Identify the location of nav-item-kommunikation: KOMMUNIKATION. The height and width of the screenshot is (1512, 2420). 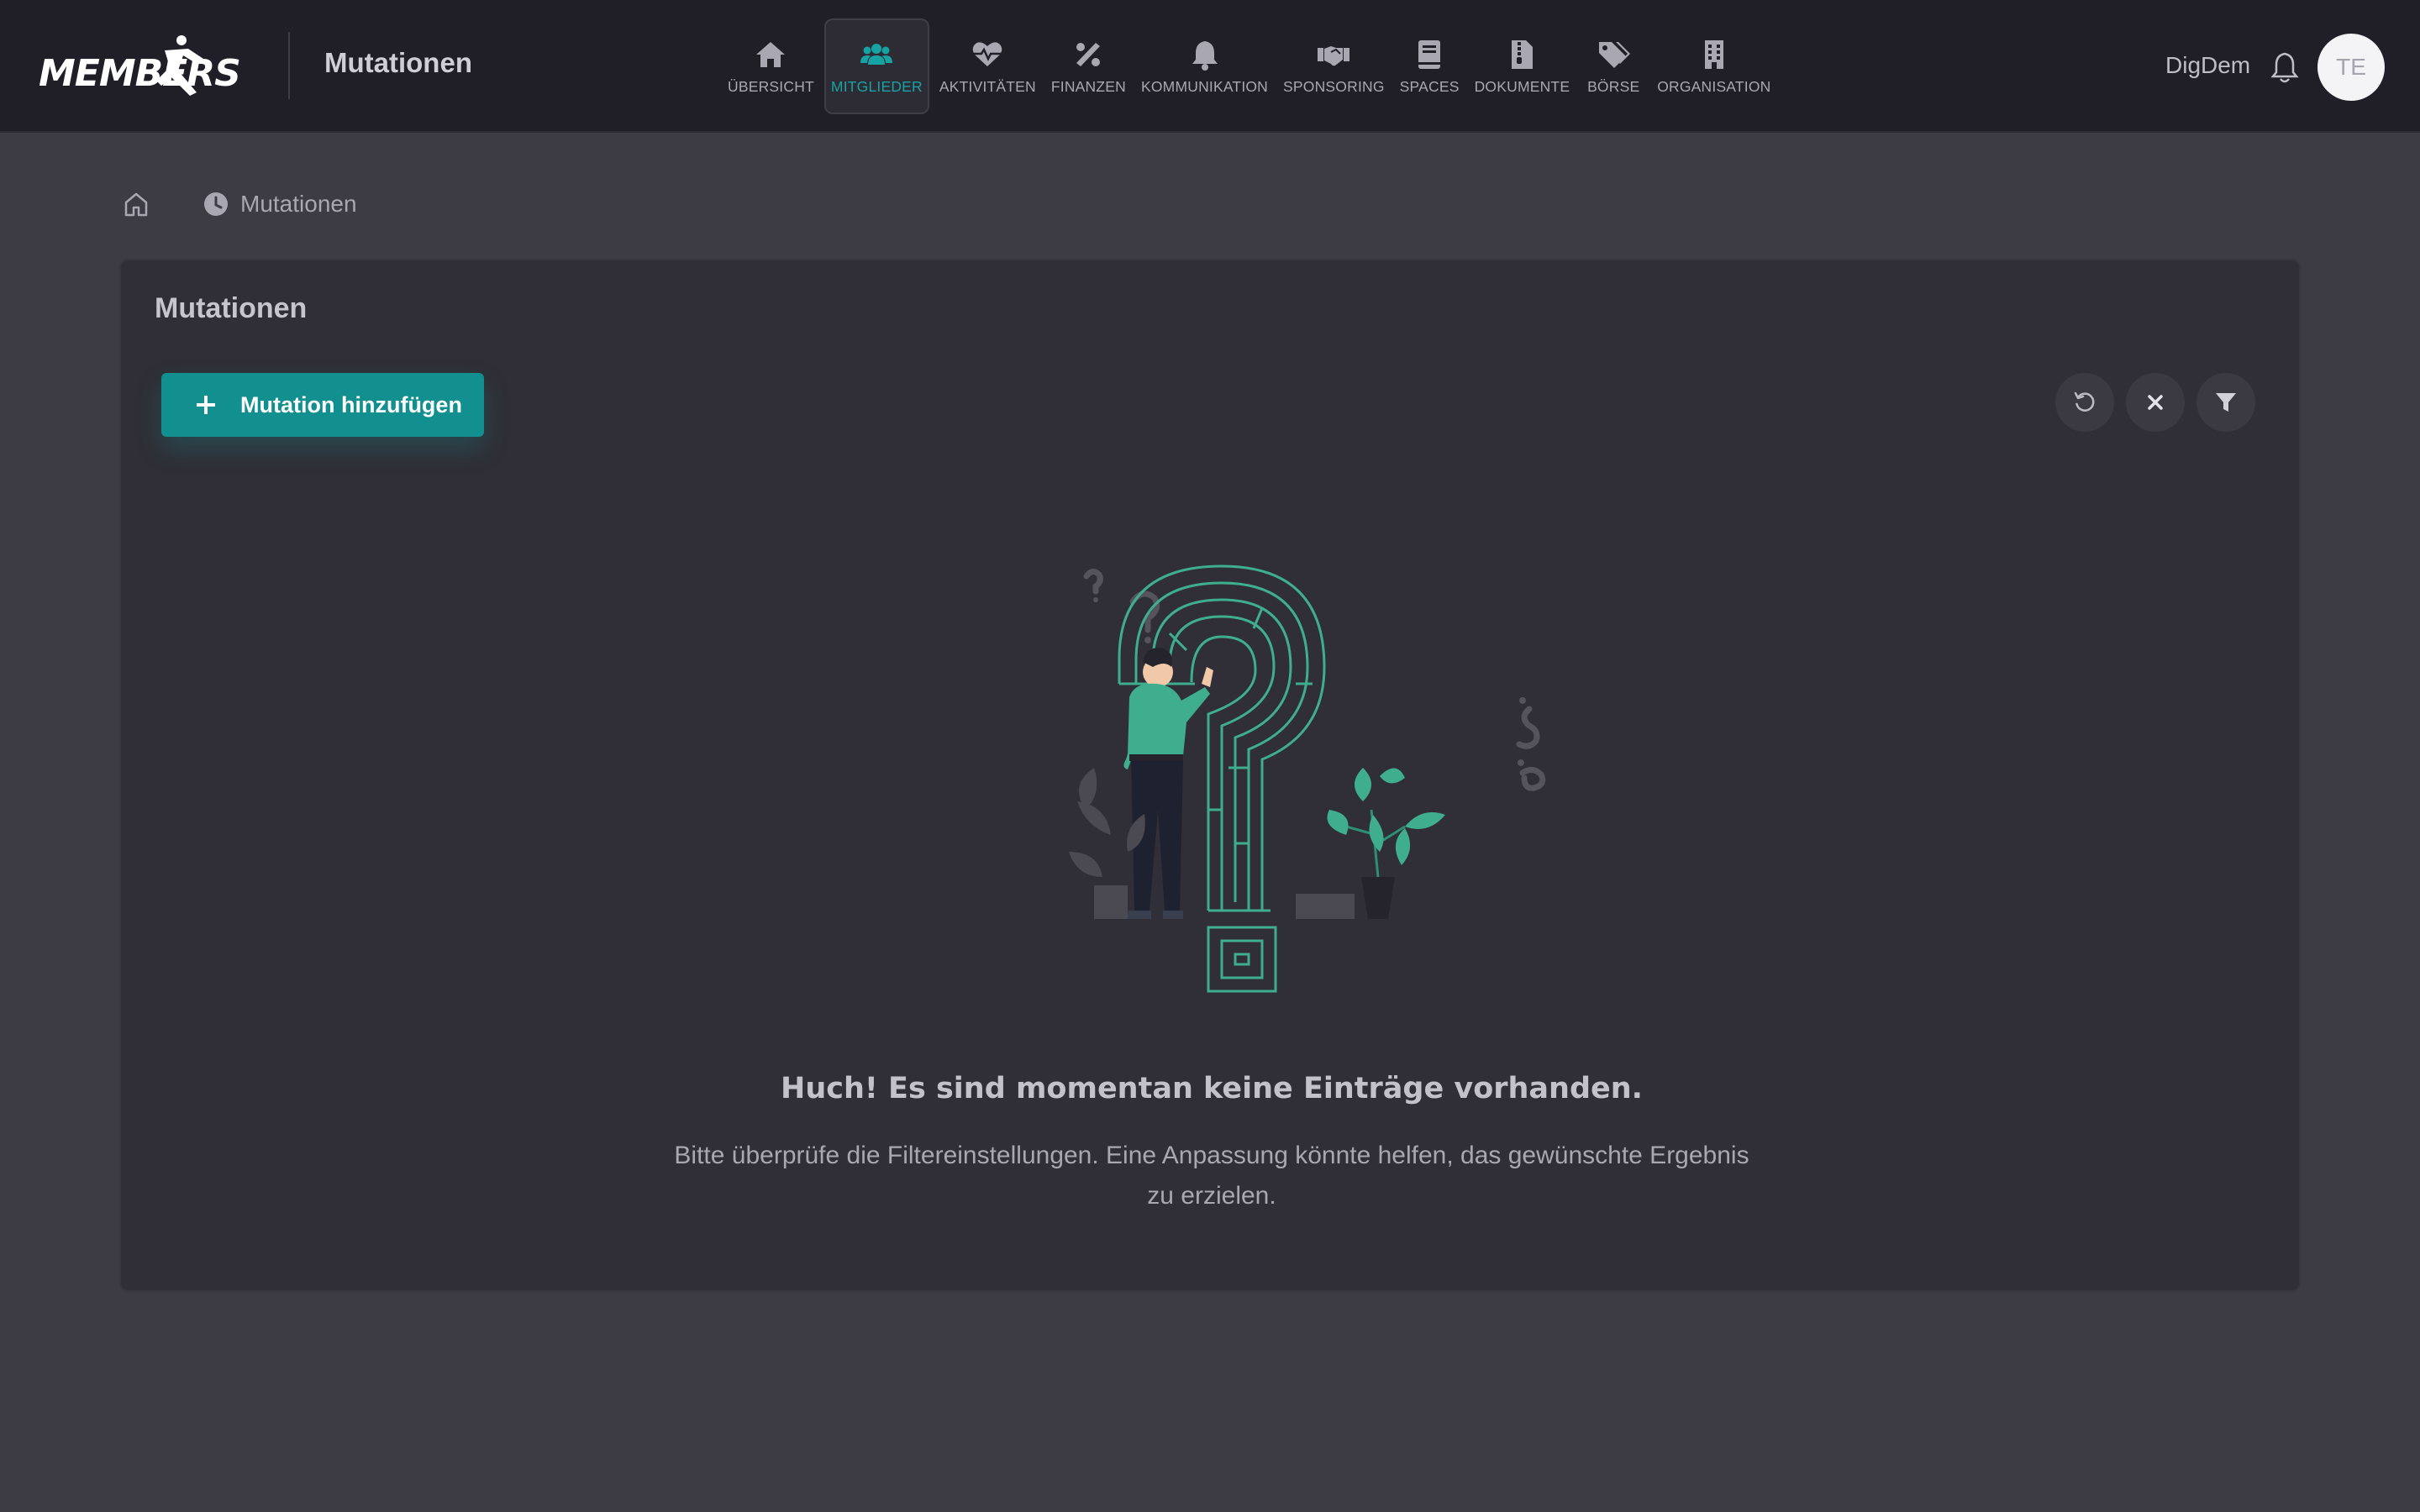
(1204, 66).